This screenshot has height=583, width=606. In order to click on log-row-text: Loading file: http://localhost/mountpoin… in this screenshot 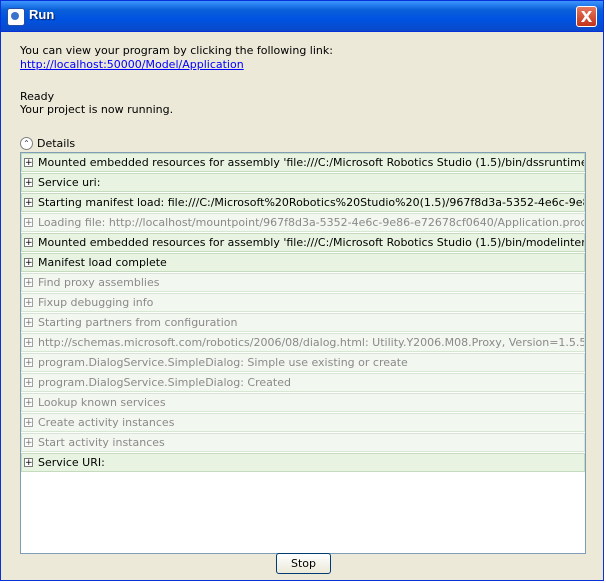, I will do `click(311, 222)`.